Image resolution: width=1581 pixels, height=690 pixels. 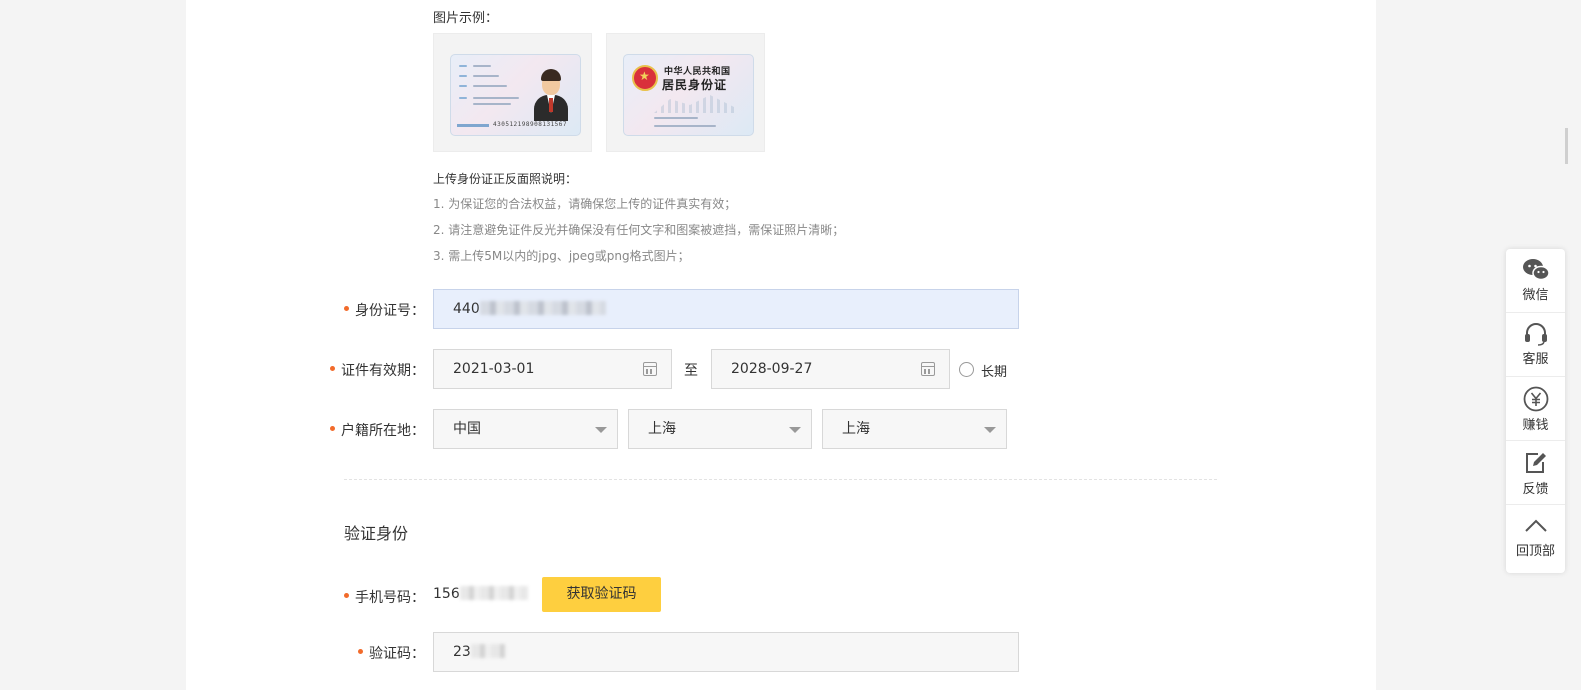 I want to click on sidebar-item-label: 赚钱, so click(x=1535, y=425).